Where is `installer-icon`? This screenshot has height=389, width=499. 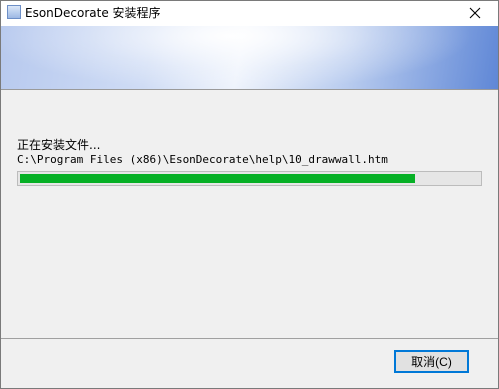 installer-icon is located at coordinates (14, 12).